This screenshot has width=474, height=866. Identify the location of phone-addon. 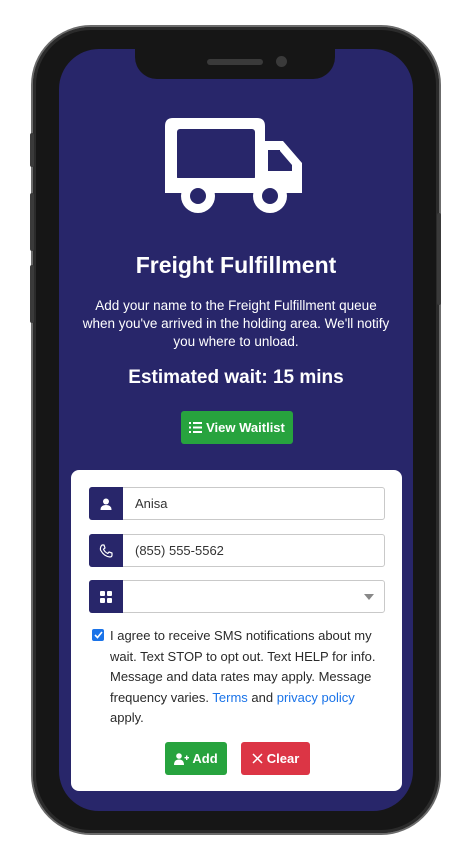
(106, 550).